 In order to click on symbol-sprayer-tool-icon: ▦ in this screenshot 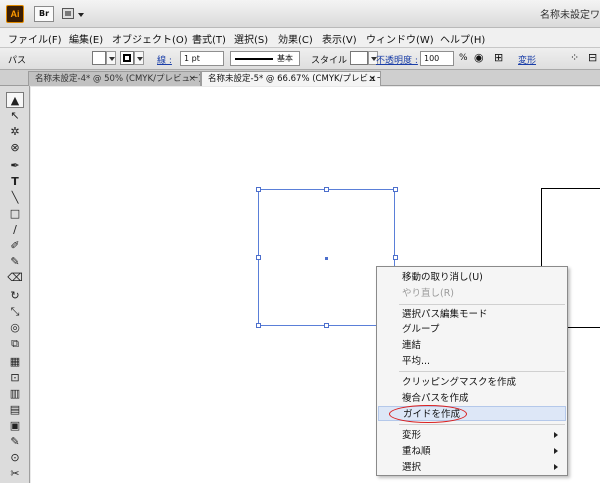, I will do `click(15, 362)`.